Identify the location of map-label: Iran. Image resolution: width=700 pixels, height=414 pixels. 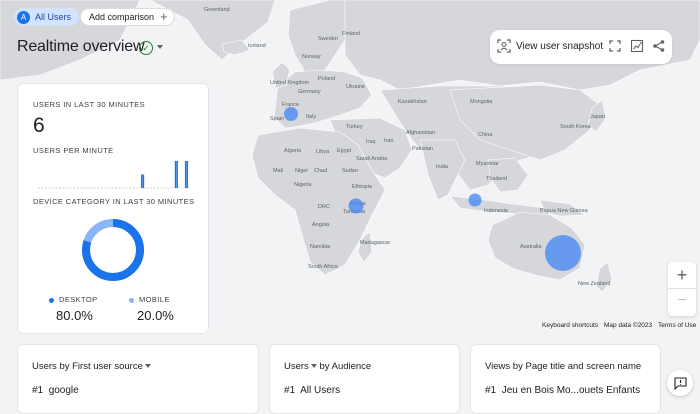
(388, 141).